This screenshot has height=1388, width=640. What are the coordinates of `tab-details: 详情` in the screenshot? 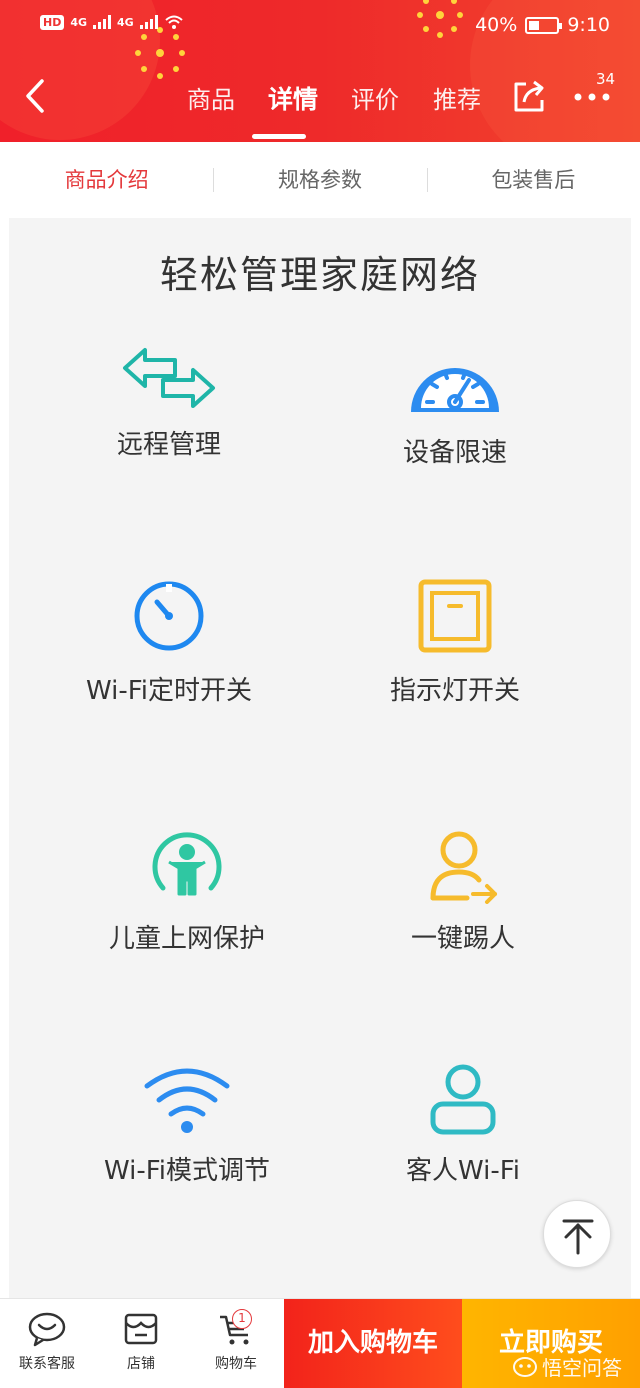 It's located at (293, 98).